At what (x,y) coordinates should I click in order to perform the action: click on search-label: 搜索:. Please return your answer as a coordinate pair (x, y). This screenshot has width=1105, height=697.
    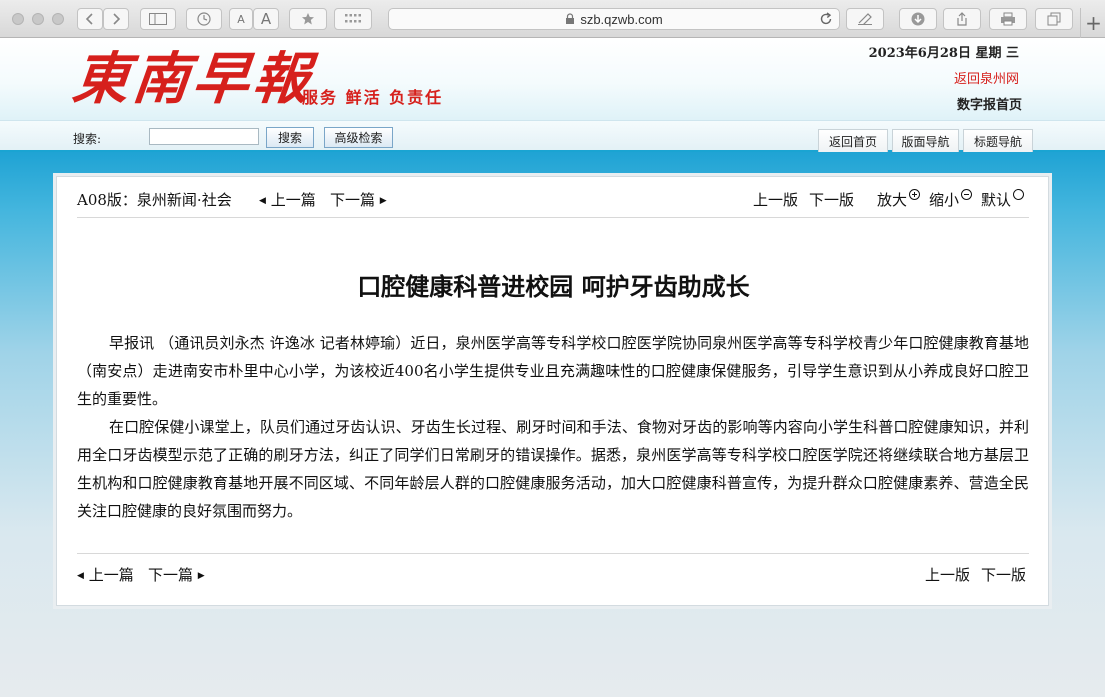
    Looking at the image, I should click on (87, 139).